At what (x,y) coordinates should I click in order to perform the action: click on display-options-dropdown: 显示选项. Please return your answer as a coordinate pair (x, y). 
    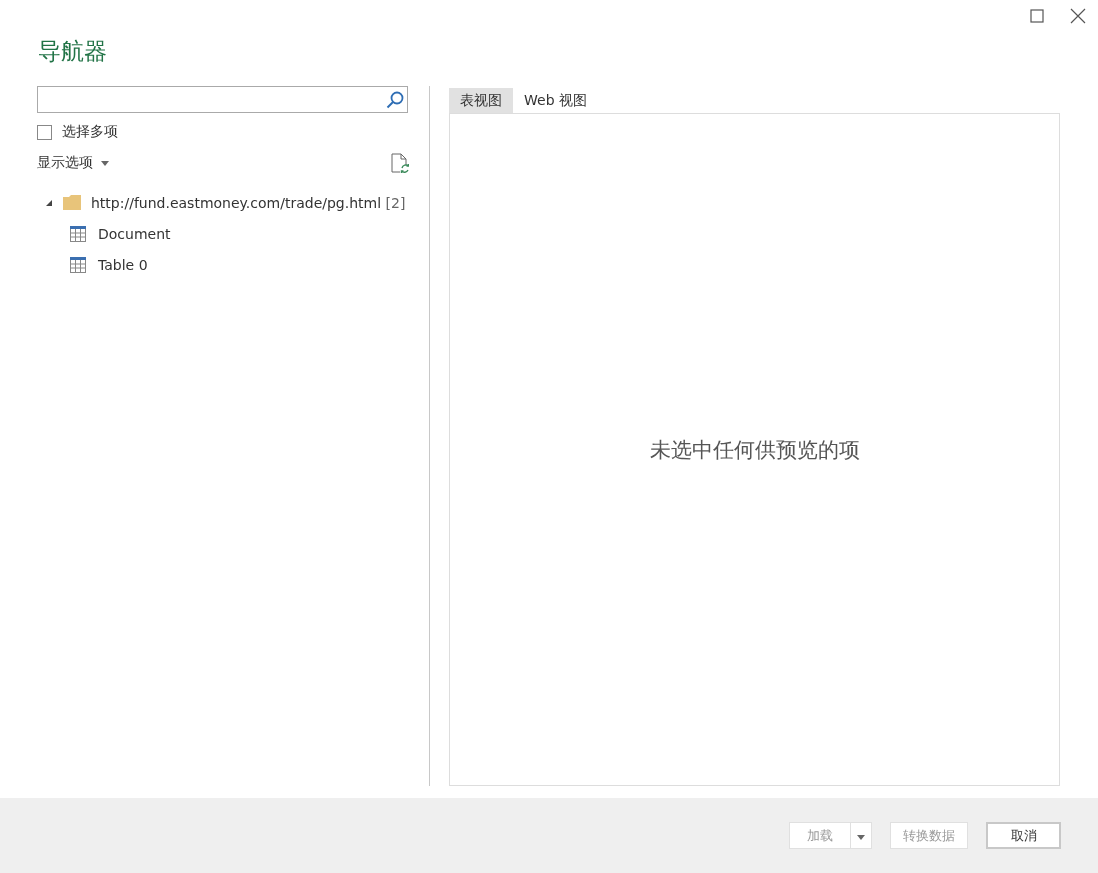
    Looking at the image, I should click on (73, 163).